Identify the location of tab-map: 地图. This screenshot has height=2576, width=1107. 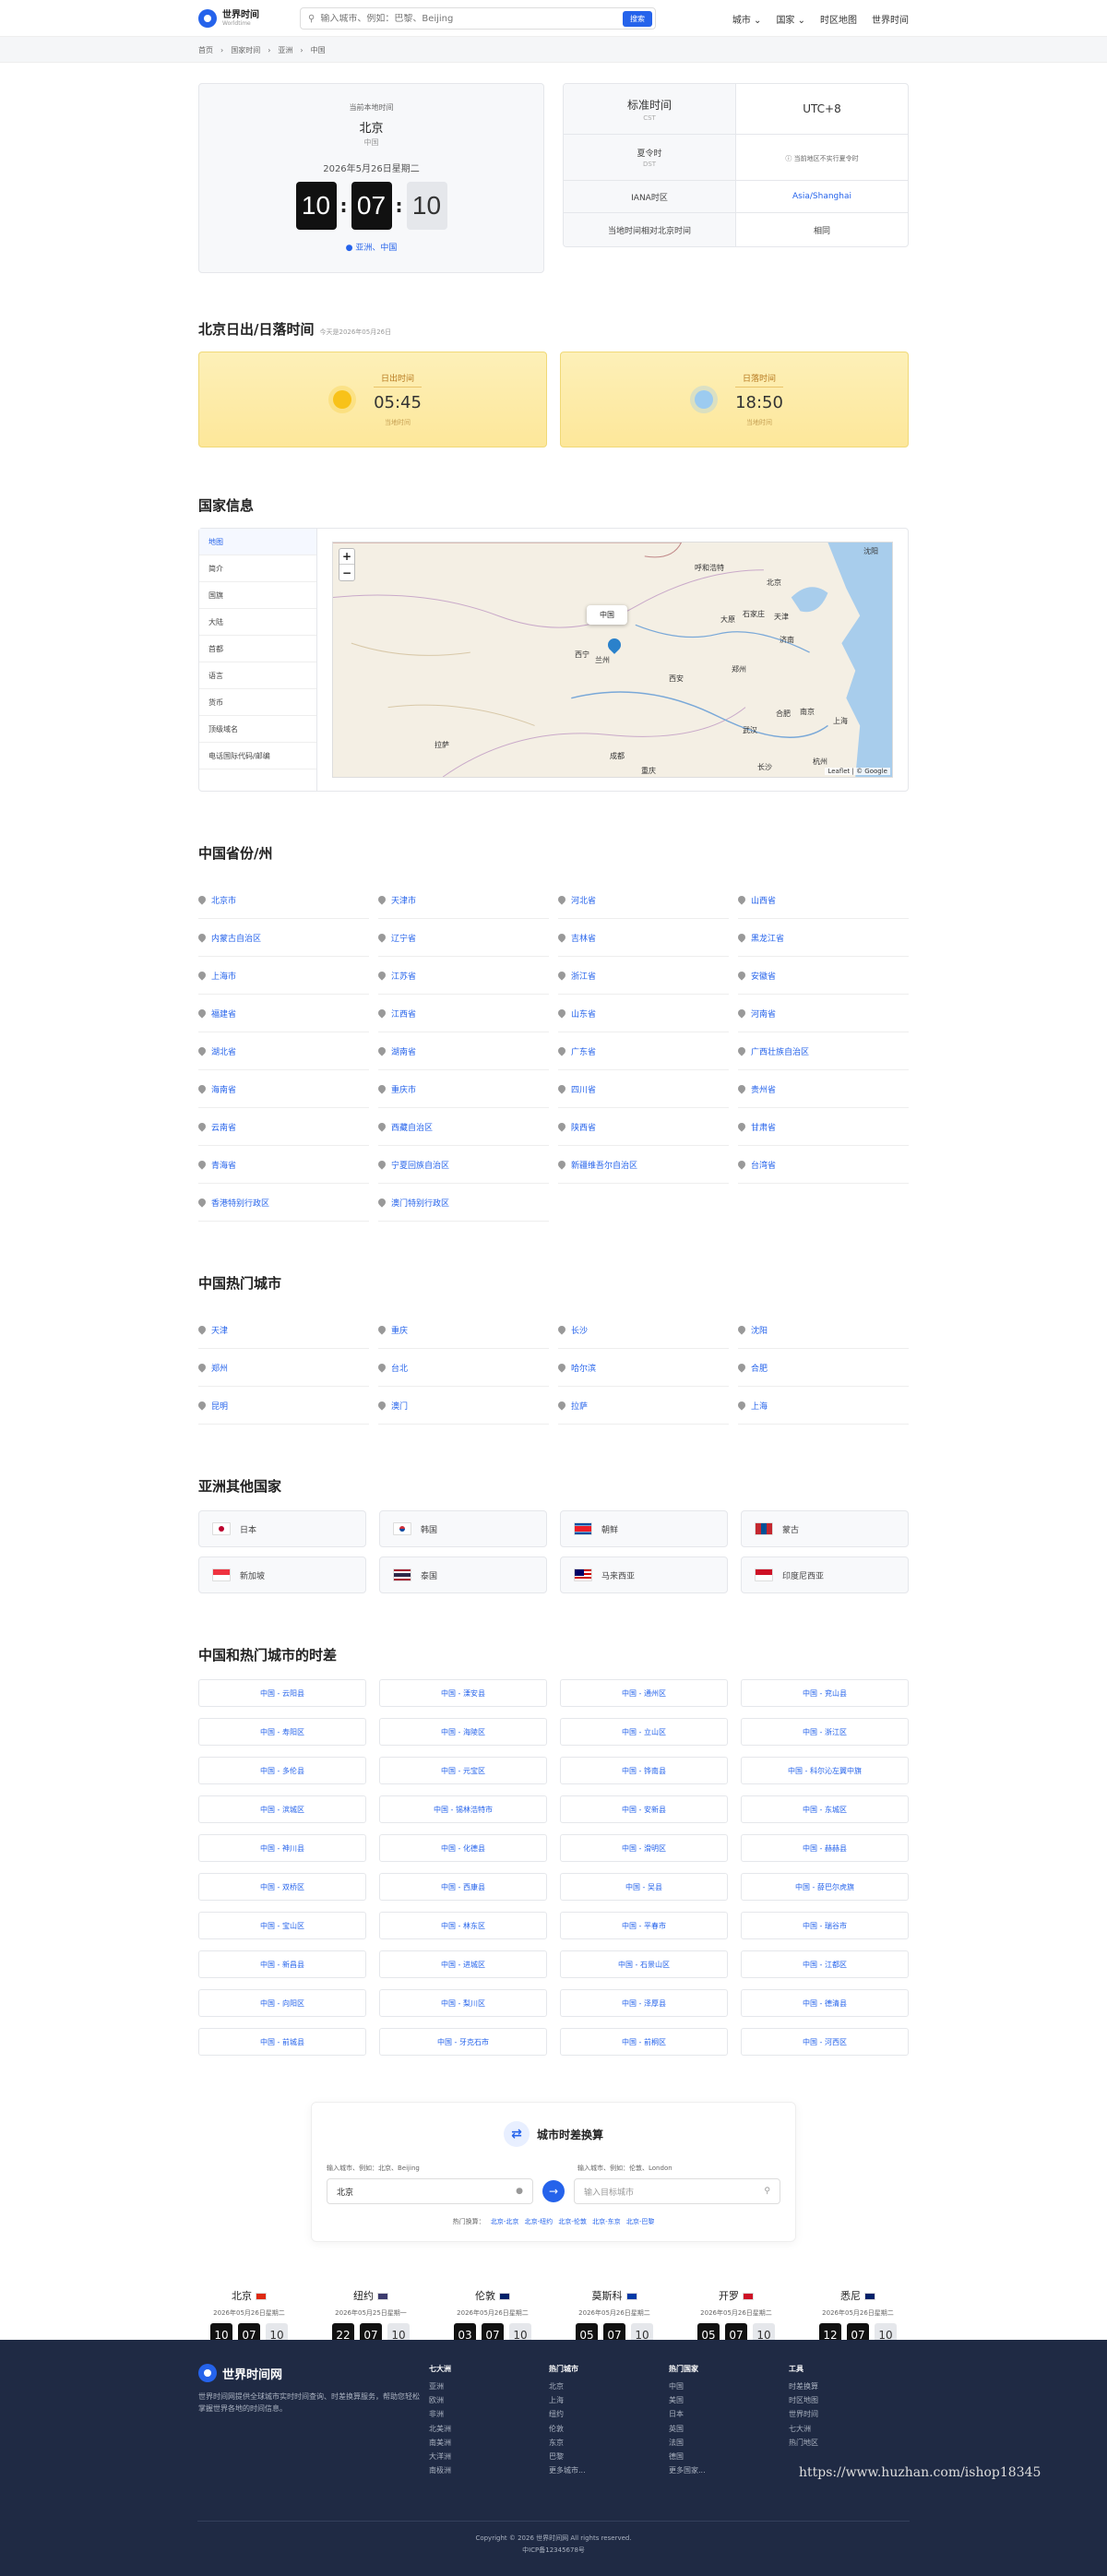
(257, 542).